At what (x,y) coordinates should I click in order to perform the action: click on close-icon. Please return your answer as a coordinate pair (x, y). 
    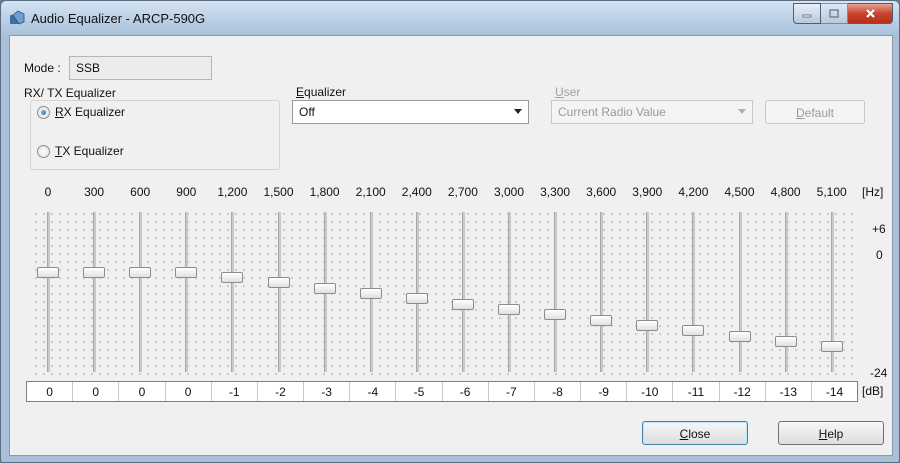
    Looking at the image, I should click on (870, 13).